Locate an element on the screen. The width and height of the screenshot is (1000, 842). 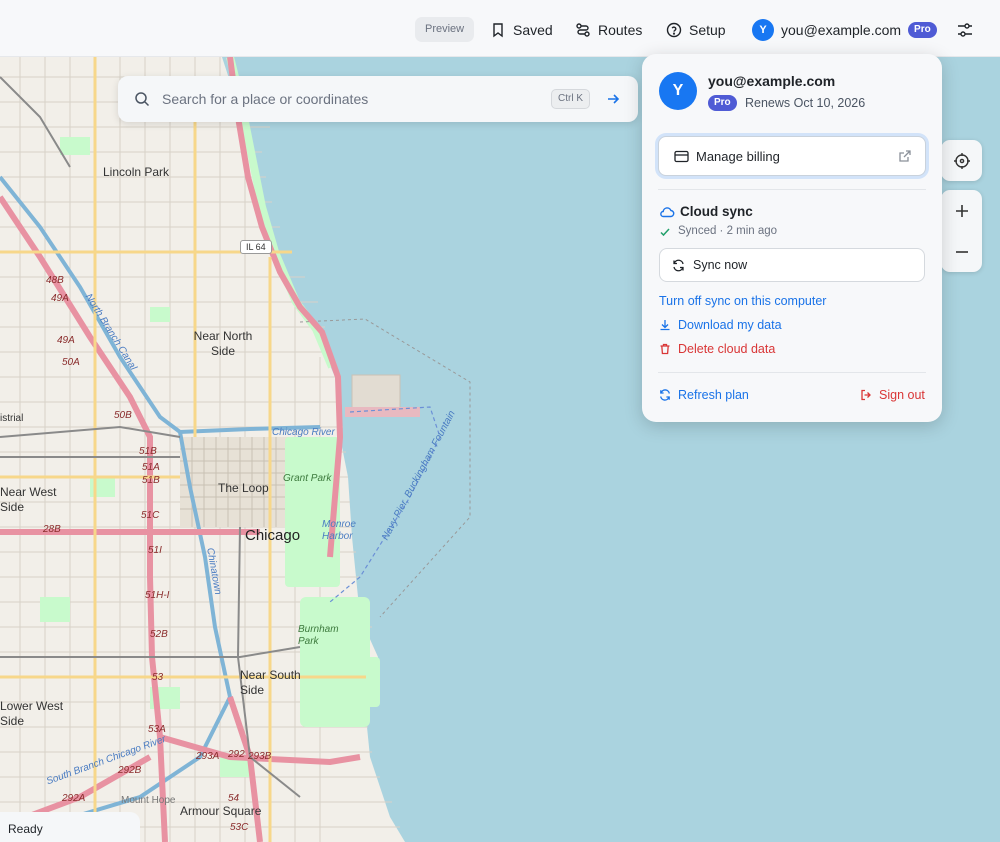
zoom-out-button is located at coordinates (961, 251).